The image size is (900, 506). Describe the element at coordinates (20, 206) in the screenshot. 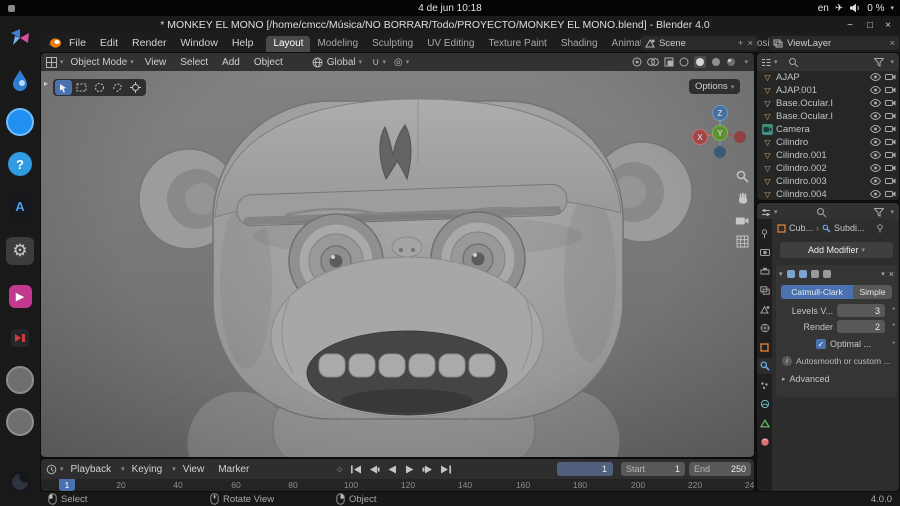

I see `a-letter-app-icon: A` at that location.